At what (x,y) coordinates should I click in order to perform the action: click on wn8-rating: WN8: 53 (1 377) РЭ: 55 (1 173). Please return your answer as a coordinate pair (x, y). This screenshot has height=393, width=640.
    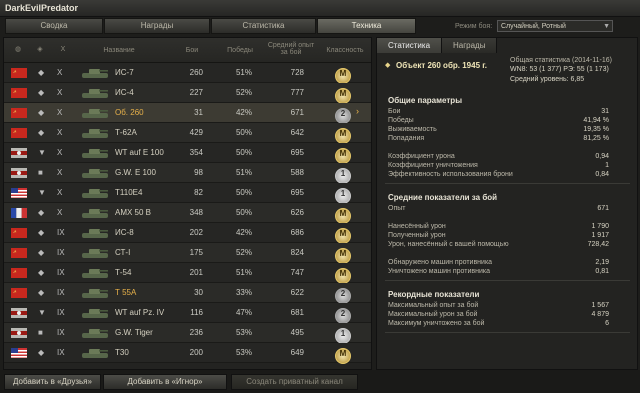
    Looking at the image, I should click on (559, 69).